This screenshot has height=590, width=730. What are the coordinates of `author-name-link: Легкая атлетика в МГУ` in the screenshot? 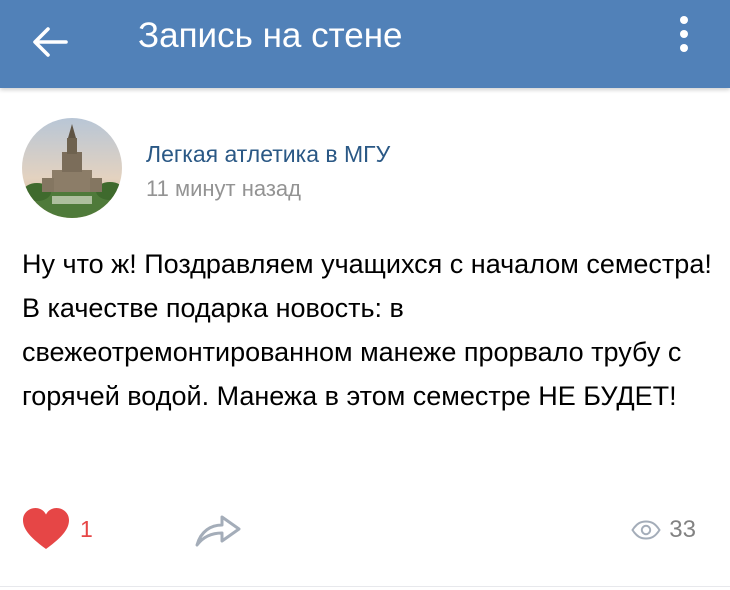 It's located at (268, 154).